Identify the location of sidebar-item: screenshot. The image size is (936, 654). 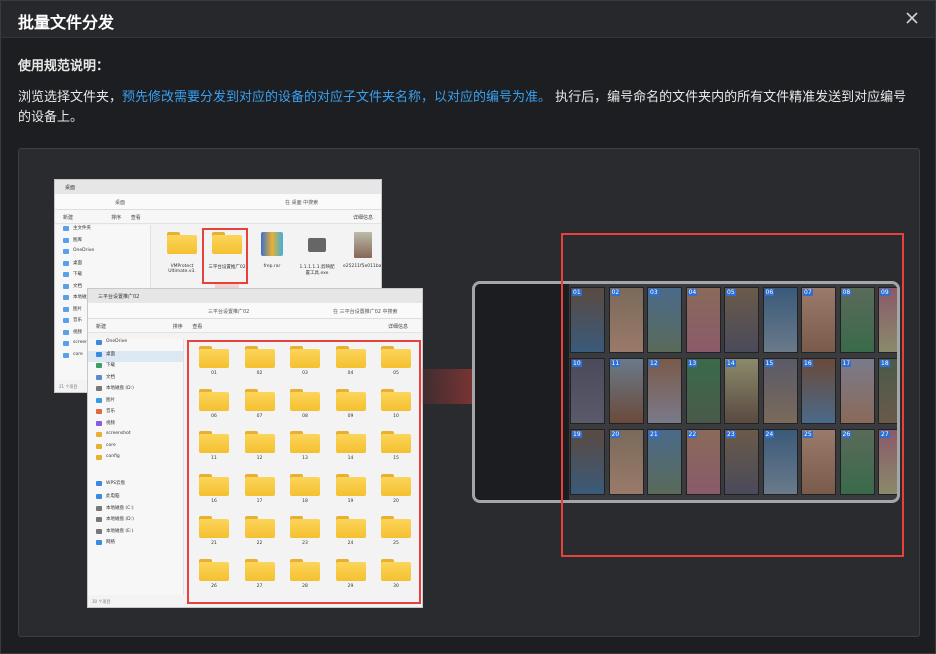
(135, 437).